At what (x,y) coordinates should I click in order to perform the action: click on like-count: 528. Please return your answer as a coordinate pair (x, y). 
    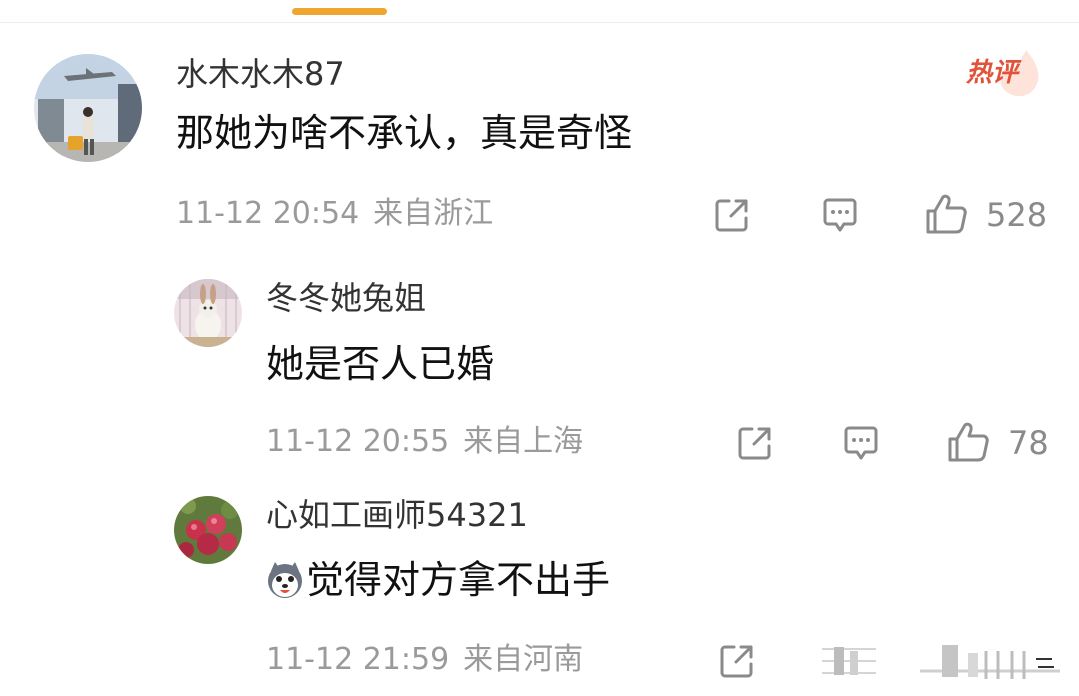
    Looking at the image, I should click on (1017, 215).